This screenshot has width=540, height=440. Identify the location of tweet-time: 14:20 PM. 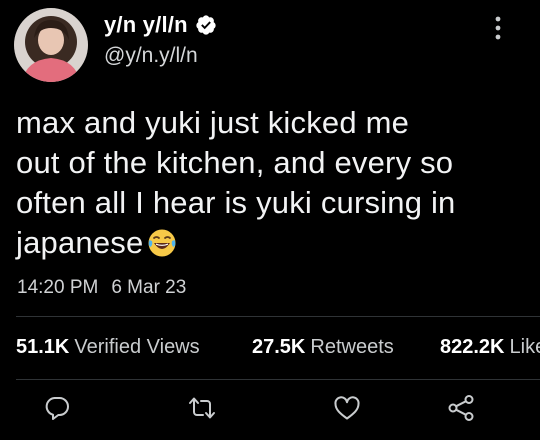
(58, 287).